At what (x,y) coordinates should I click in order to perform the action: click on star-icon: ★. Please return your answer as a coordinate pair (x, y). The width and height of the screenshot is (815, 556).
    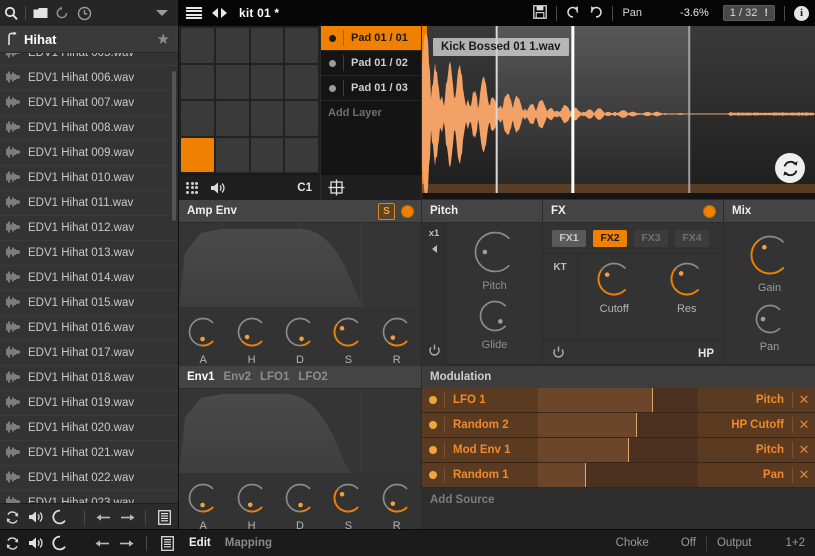
    Looking at the image, I should click on (163, 39).